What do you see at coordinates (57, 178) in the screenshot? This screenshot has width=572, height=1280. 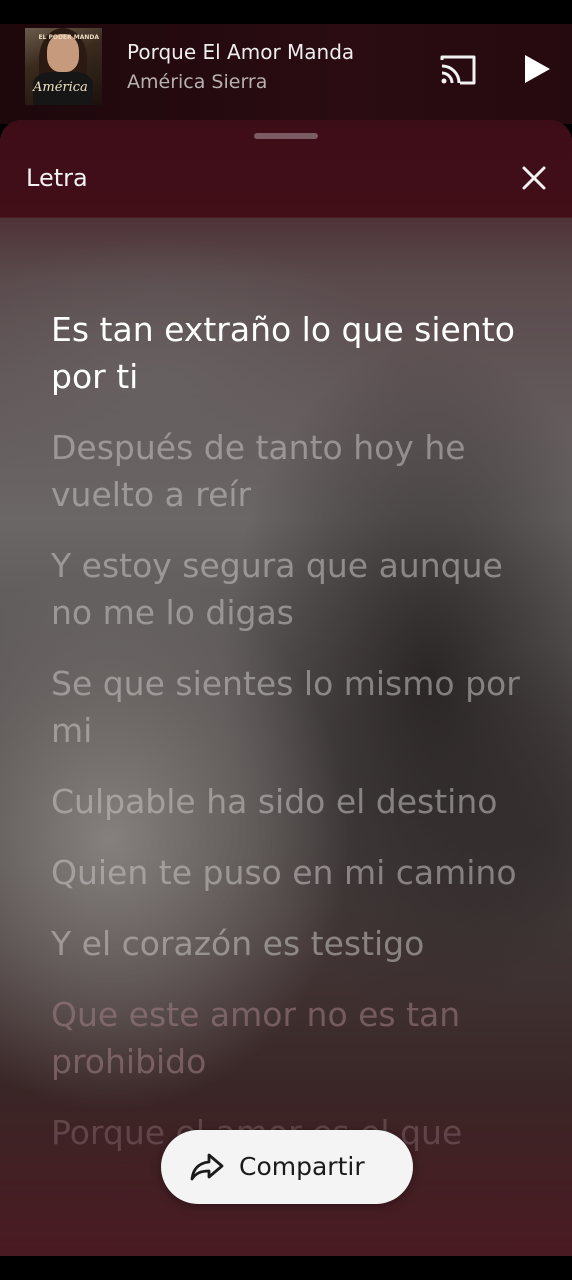 I see `lyrics-title: Letra` at bounding box center [57, 178].